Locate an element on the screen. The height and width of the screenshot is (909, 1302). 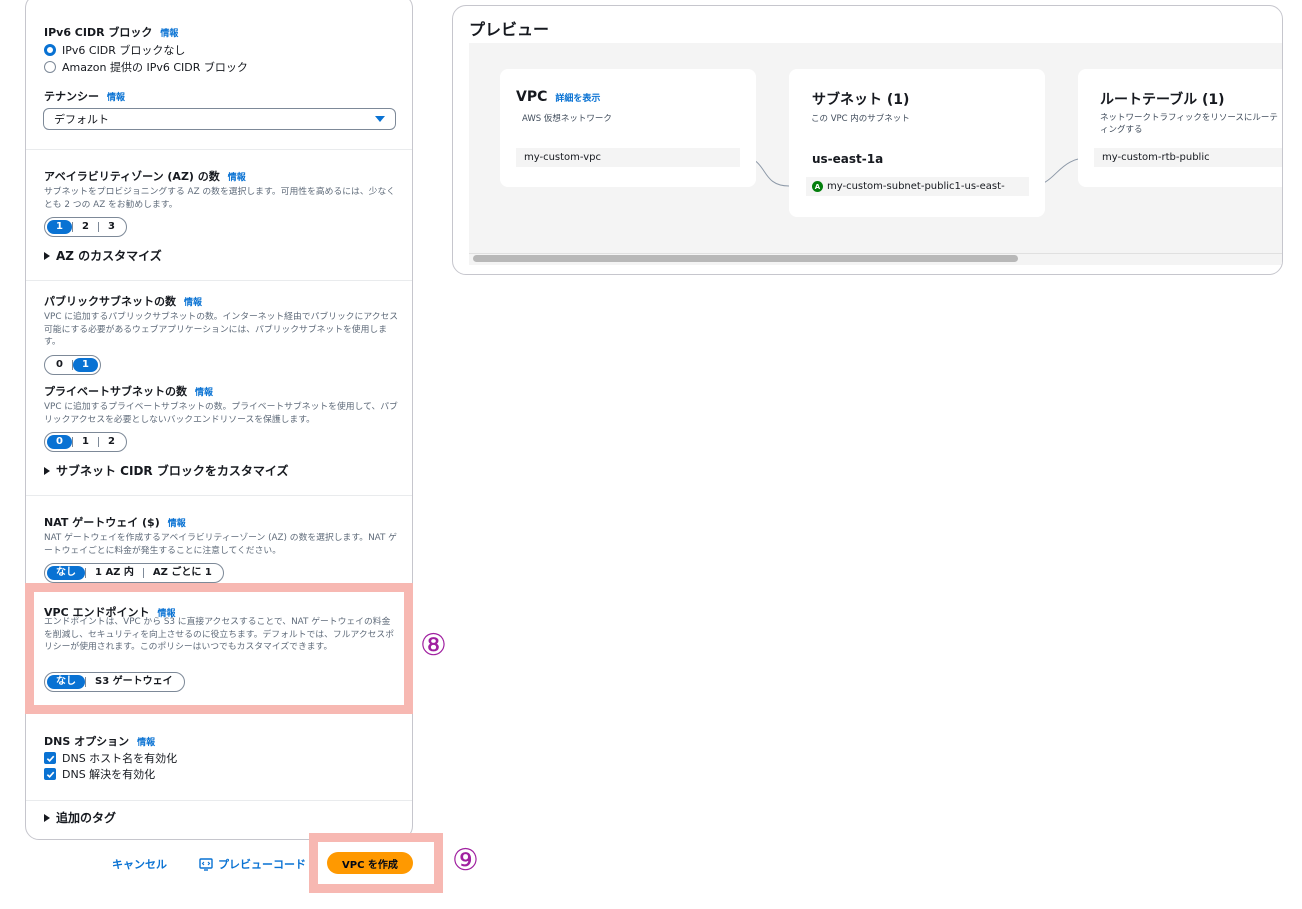
tenancy-select: デフォルト is located at coordinates (219, 119).